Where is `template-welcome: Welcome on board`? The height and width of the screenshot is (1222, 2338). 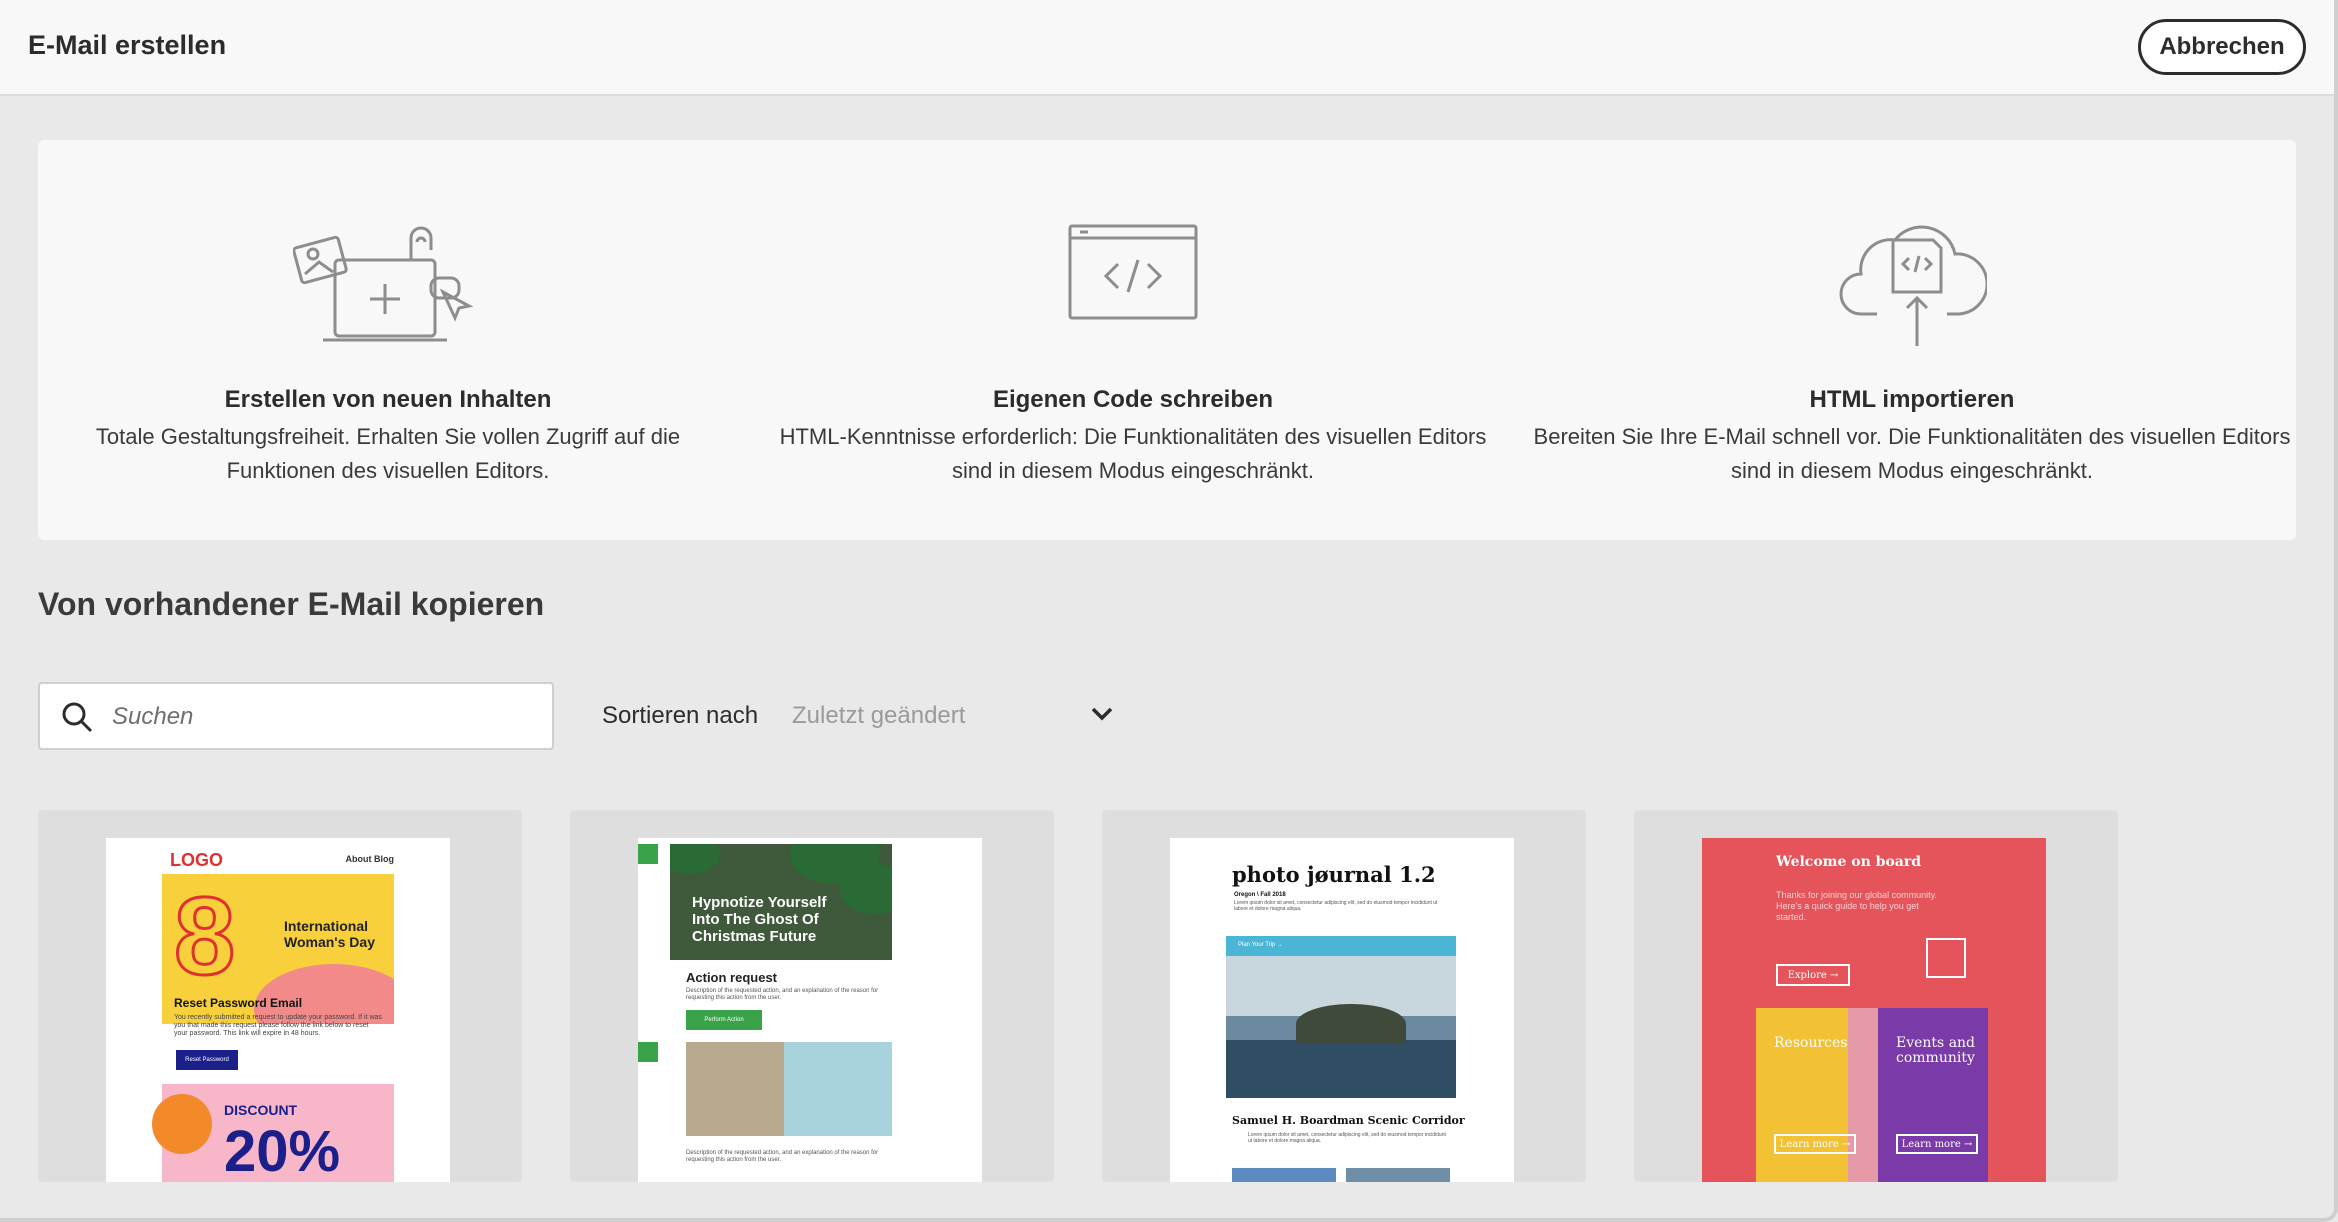 template-welcome: Welcome on board is located at coordinates (1849, 862).